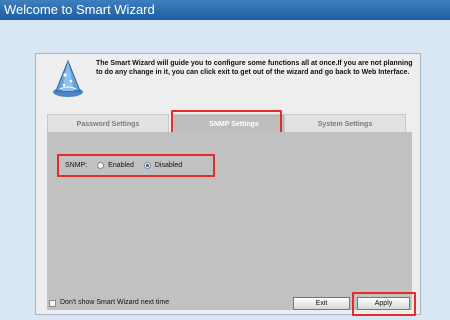 The width and height of the screenshot is (450, 320). Describe the element at coordinates (168, 165) in the screenshot. I see `snmp-disabled-label: Disabled` at that location.